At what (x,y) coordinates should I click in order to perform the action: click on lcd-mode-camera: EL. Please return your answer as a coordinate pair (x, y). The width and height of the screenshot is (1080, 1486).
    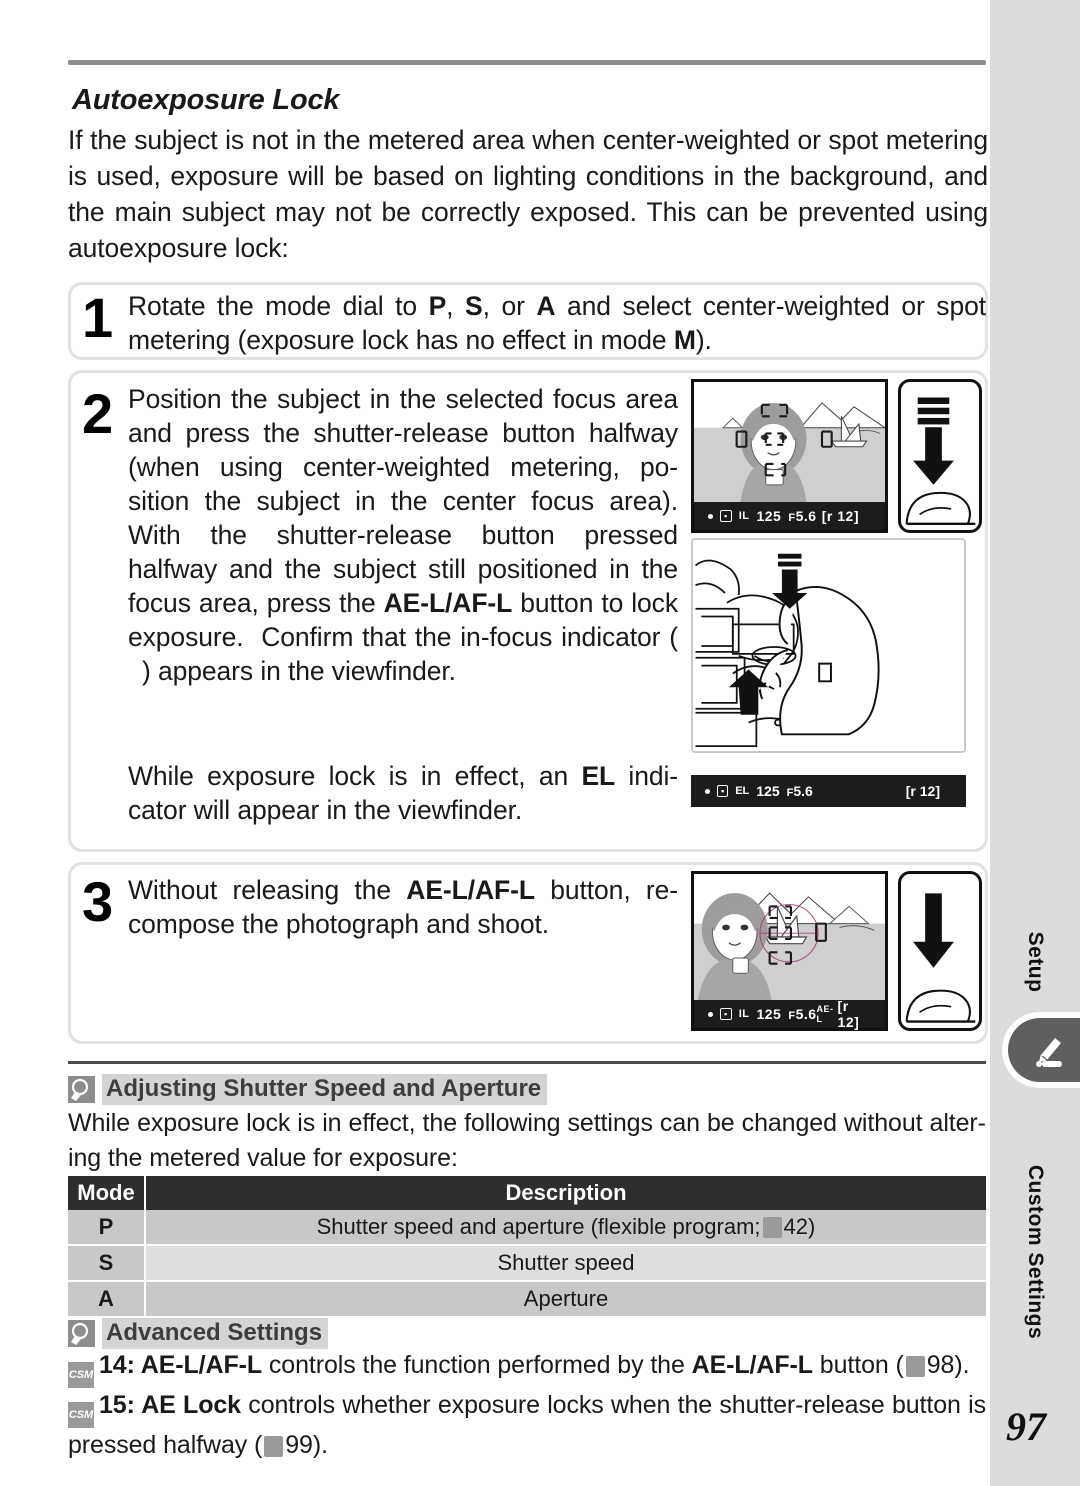
    Looking at the image, I should click on (742, 791).